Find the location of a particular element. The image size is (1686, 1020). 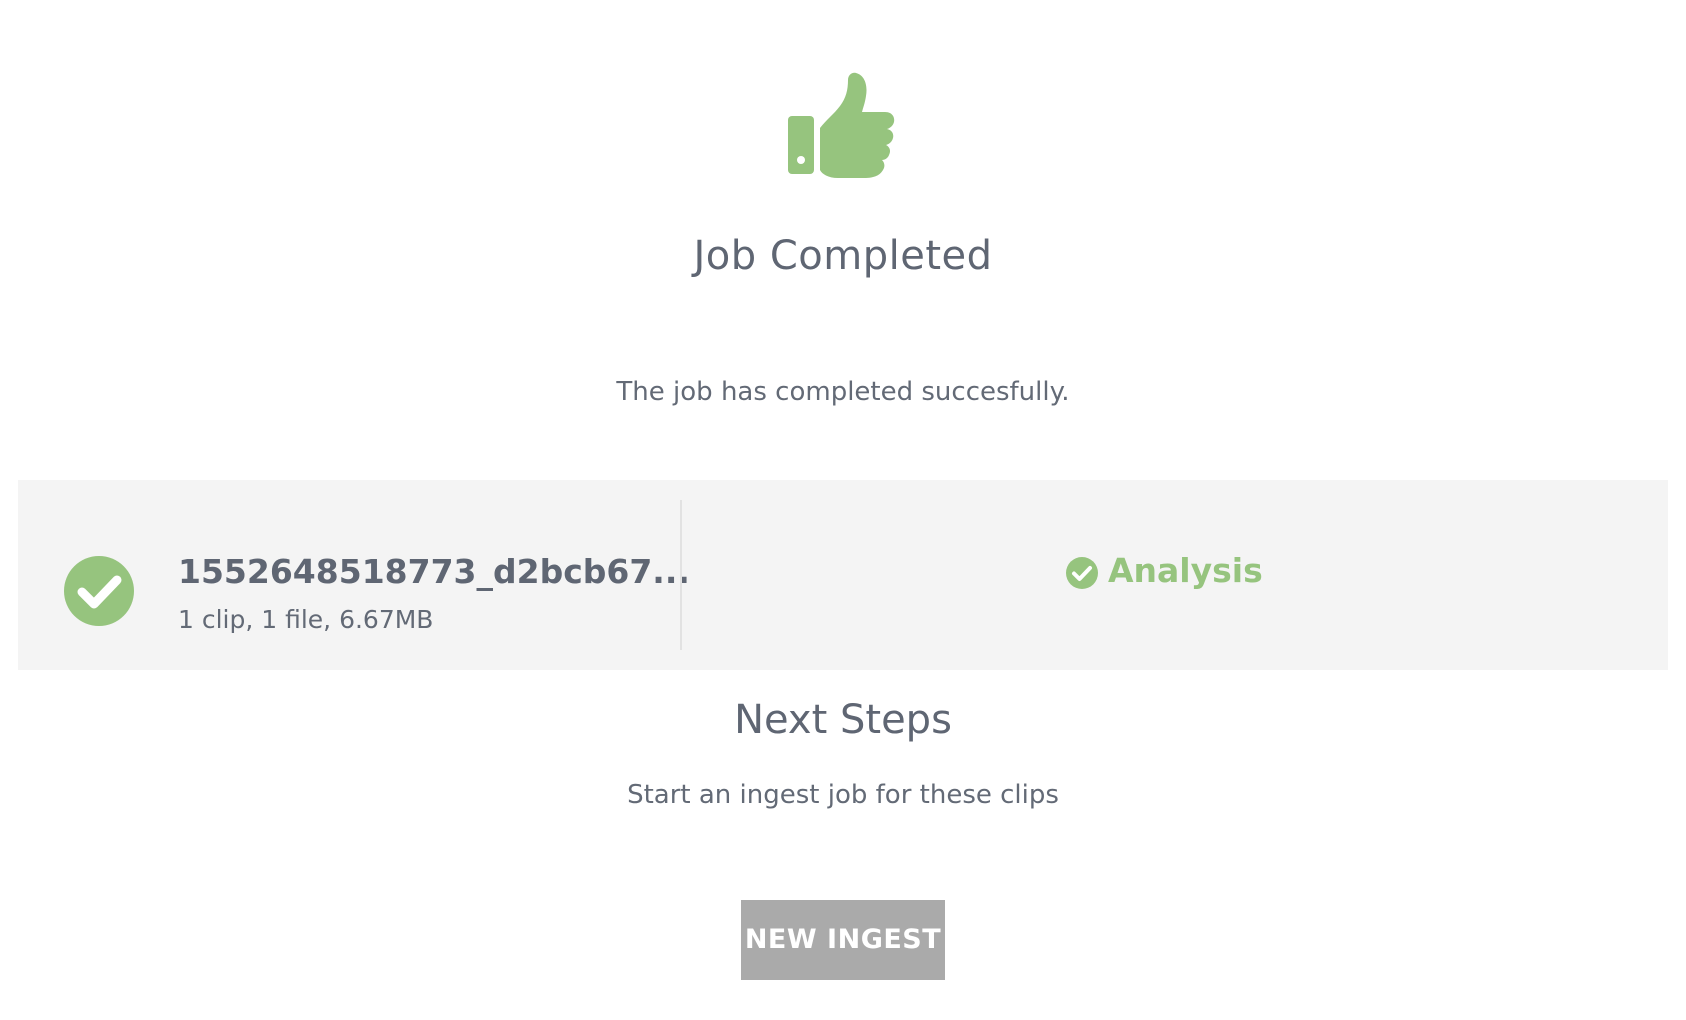

job-stats: 1 clip, 1 file, 6.67MB is located at coordinates (306, 619).